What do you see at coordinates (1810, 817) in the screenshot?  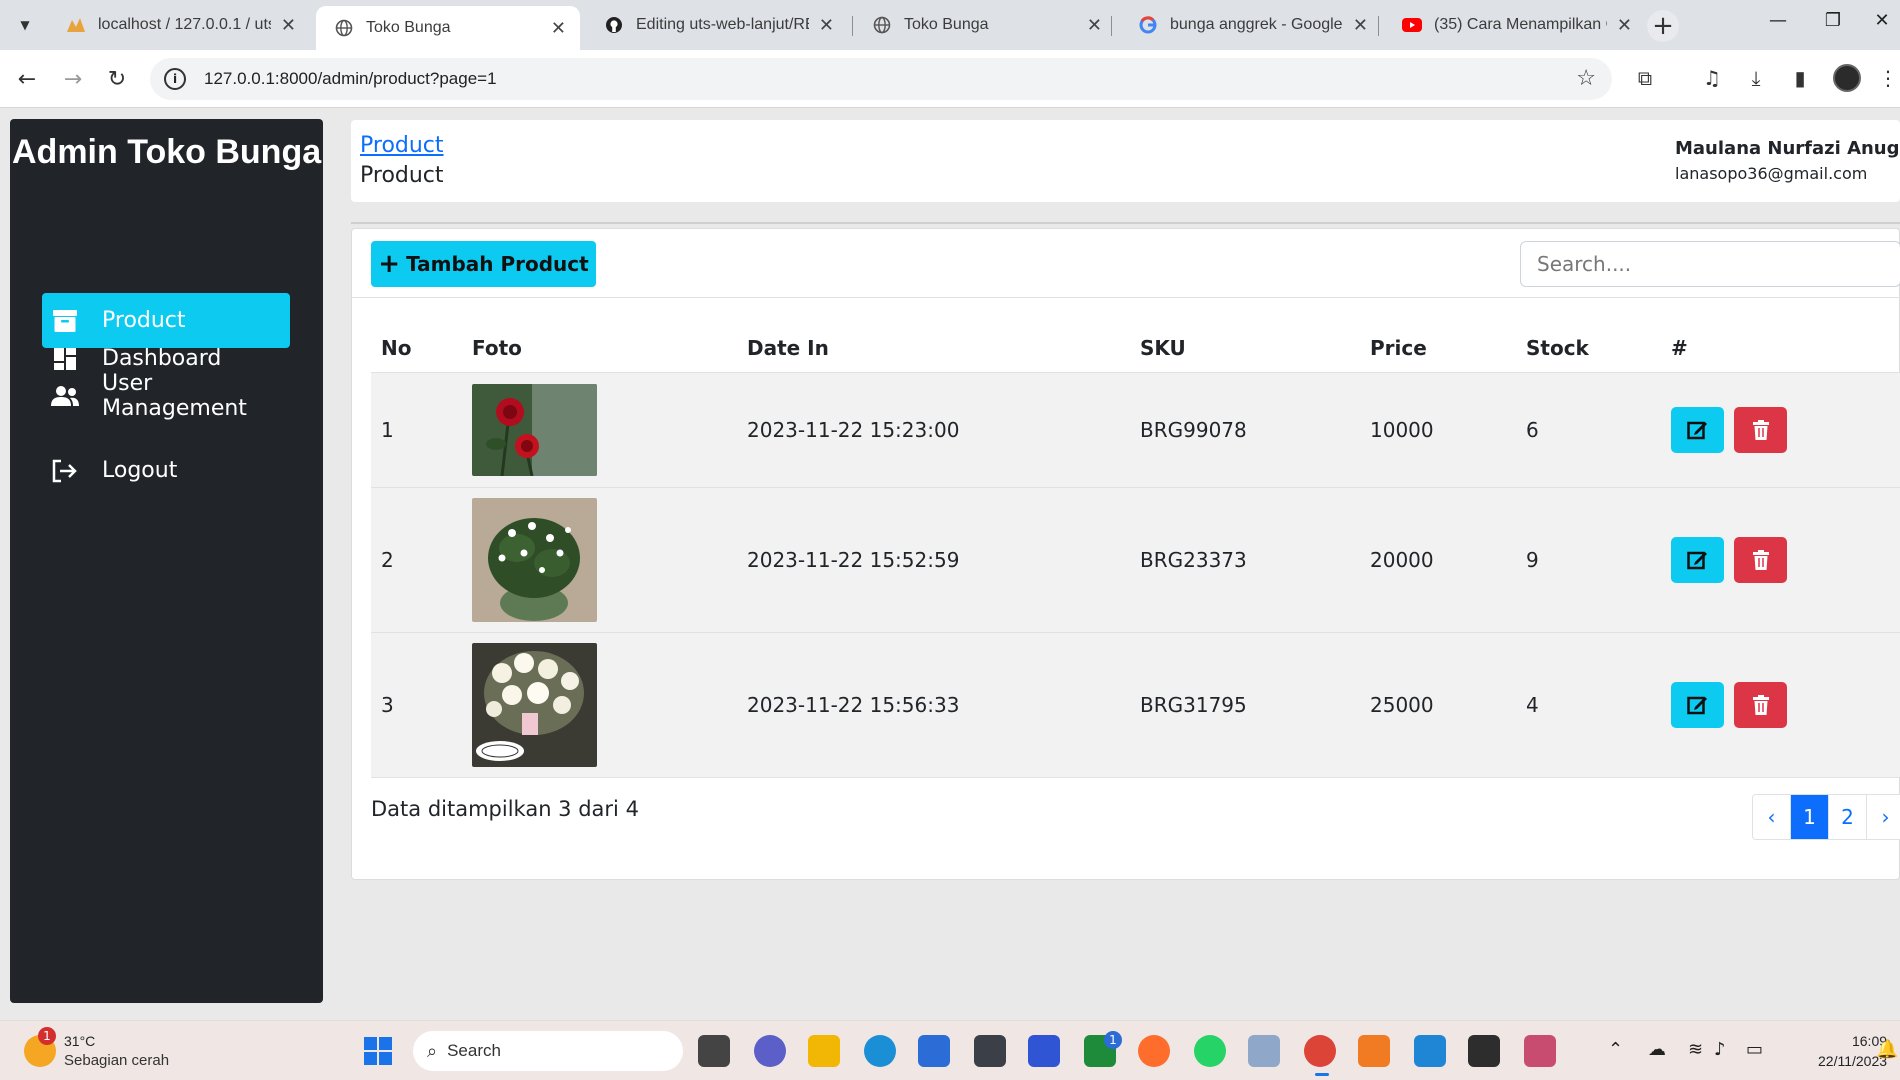 I see `pagination-page-1: 1` at bounding box center [1810, 817].